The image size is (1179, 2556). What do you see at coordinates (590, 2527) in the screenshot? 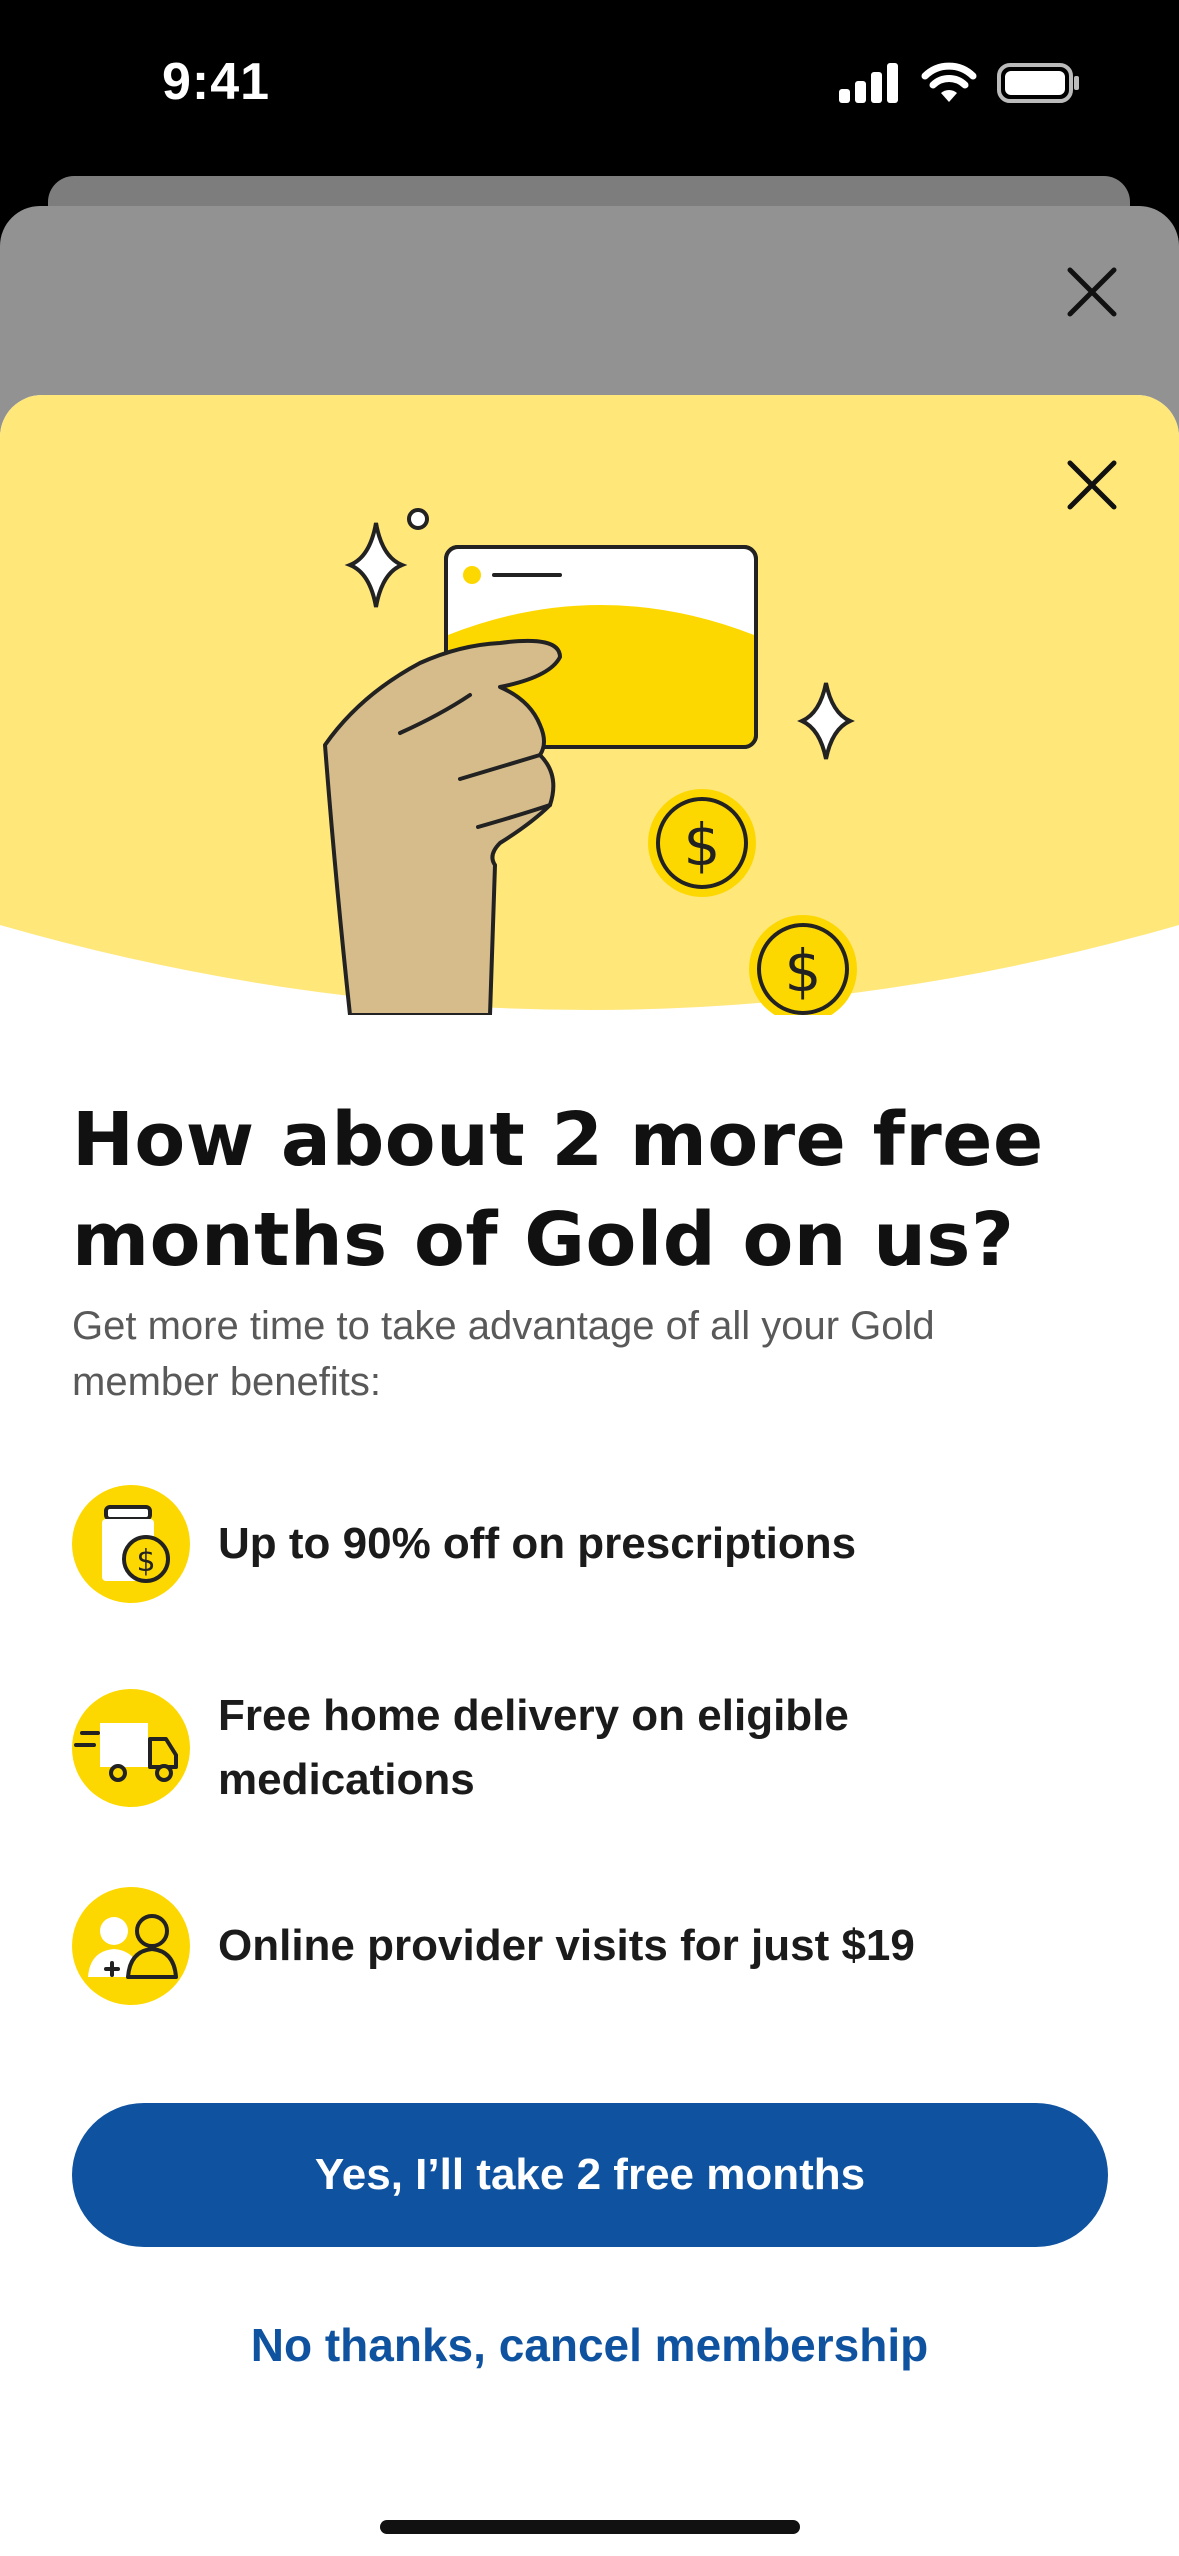
I see `home-indicator` at bounding box center [590, 2527].